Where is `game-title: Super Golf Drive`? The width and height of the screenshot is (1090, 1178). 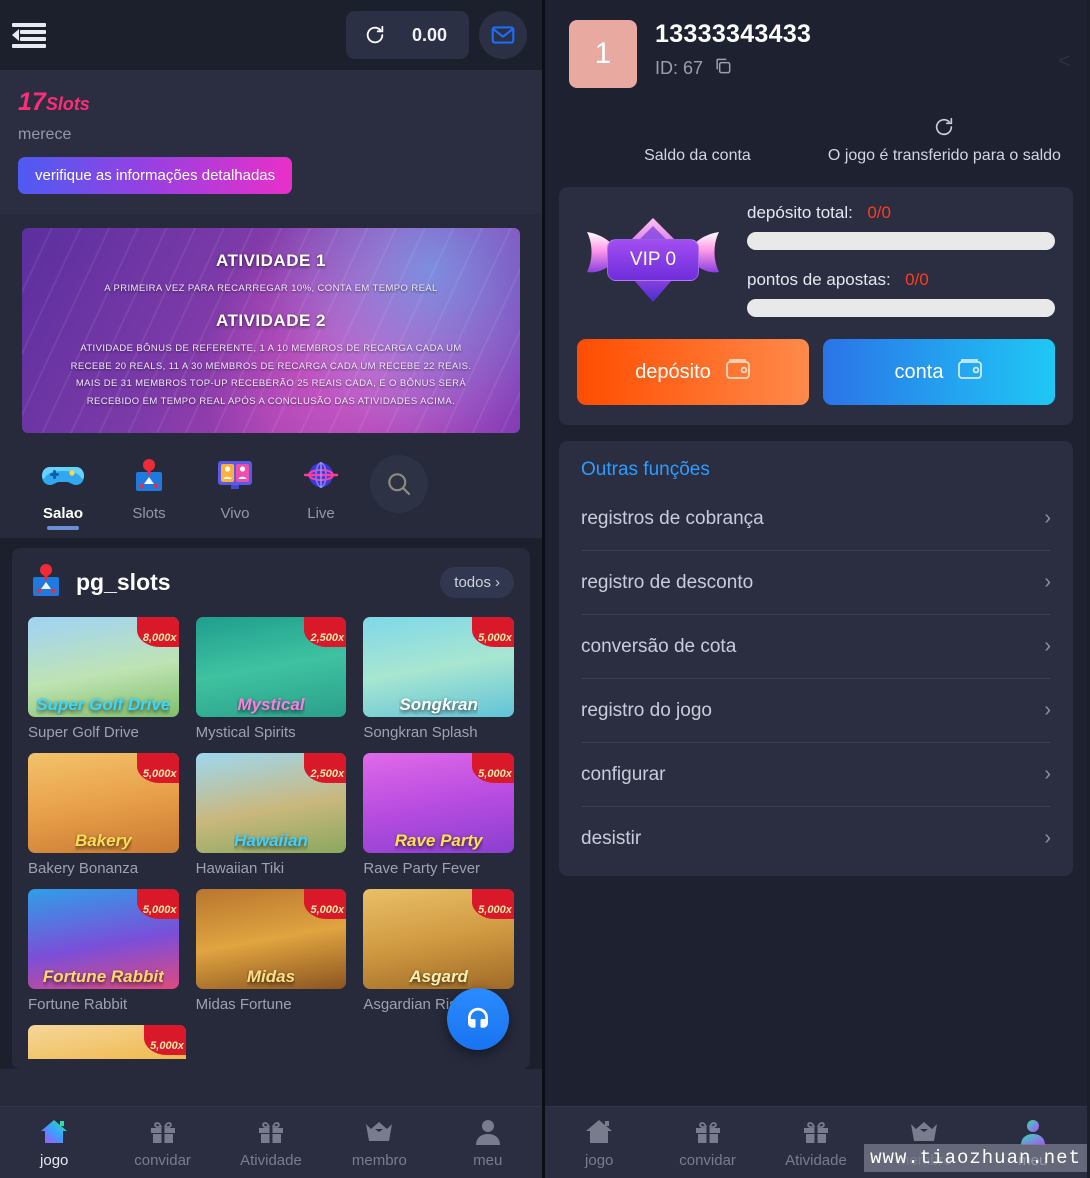 game-title: Super Golf Drive is located at coordinates (83, 732).